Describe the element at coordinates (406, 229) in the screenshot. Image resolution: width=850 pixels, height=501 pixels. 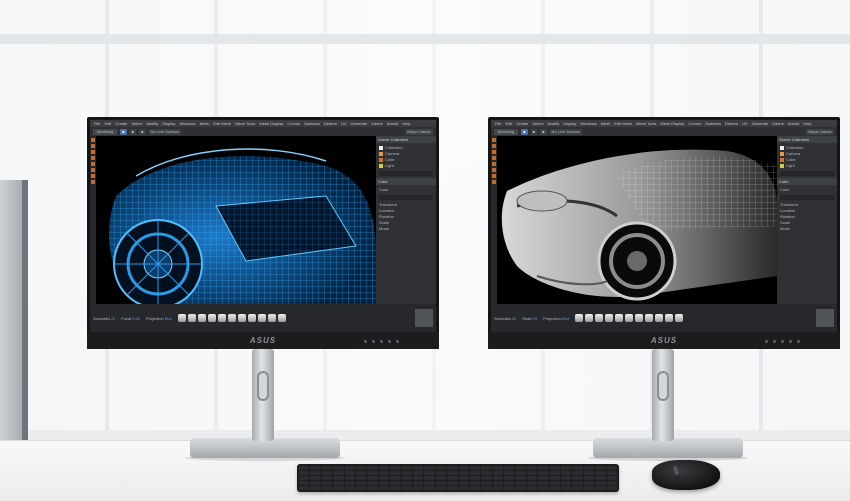
I see `field-mode: Mode` at that location.